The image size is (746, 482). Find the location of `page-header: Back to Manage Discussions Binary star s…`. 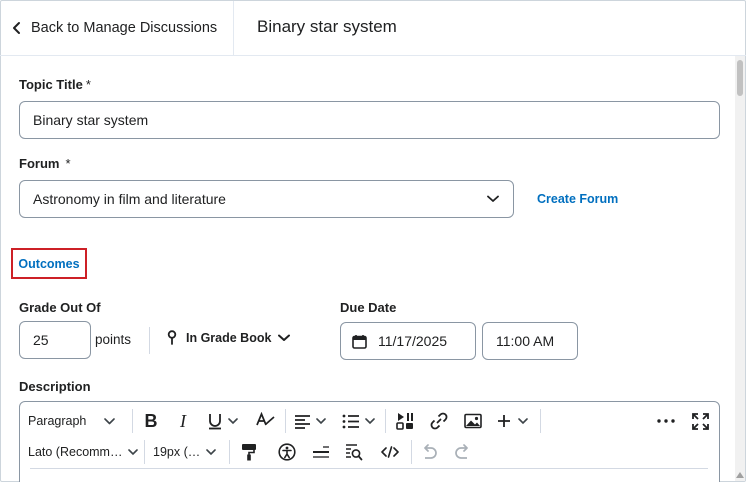

page-header: Back to Manage Discussions Binary star s… is located at coordinates (373, 28).